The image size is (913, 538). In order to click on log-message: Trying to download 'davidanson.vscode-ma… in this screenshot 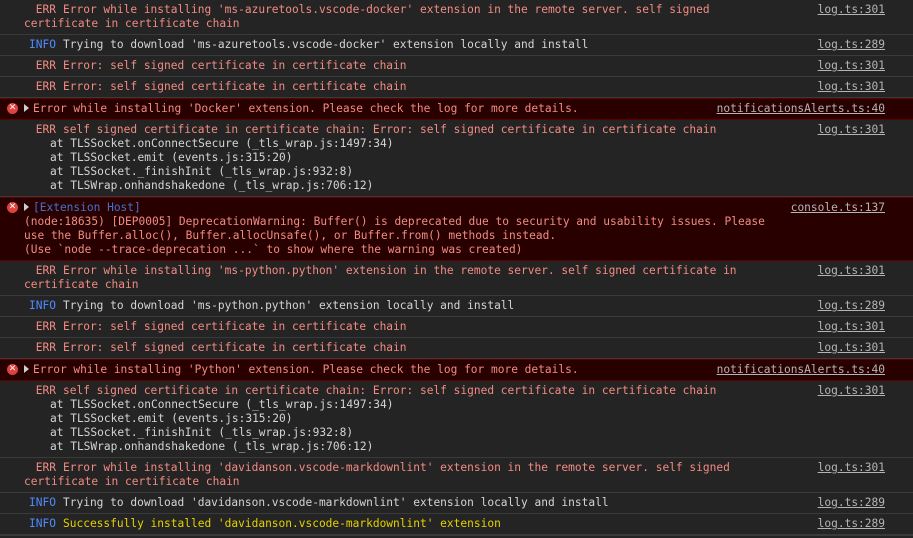, I will do `click(336, 502)`.